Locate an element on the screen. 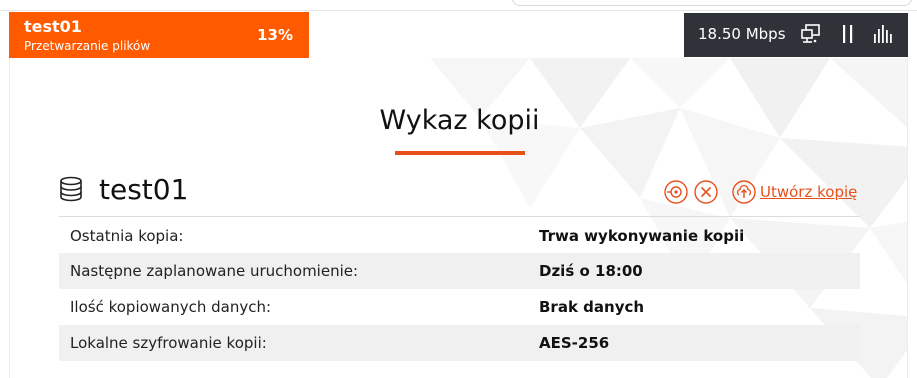 This screenshot has width=917, height=378. detail-label: Ilość kopiowanych danych: is located at coordinates (171, 307).